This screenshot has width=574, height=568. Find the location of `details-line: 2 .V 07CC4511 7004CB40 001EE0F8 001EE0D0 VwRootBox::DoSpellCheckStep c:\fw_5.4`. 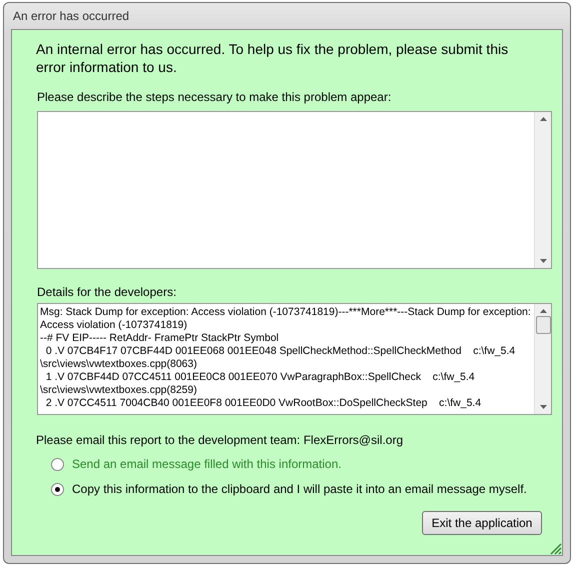

details-line: 2 .V 07CC4511 7004CB40 001EE0F8 001EE0D0 VwRootBox::DoSpellCheckStep c:\fw_5.4 is located at coordinates (263, 403).